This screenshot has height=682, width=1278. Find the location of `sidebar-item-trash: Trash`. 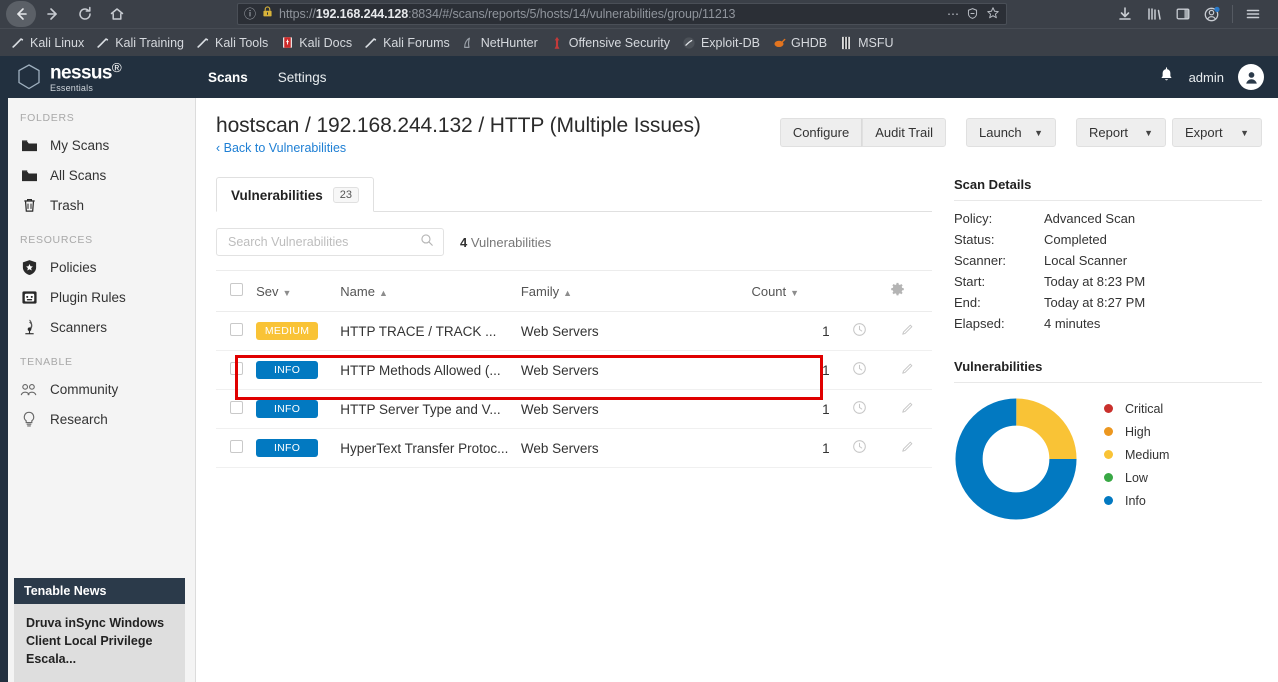

sidebar-item-trash: Trash is located at coordinates (101, 205).